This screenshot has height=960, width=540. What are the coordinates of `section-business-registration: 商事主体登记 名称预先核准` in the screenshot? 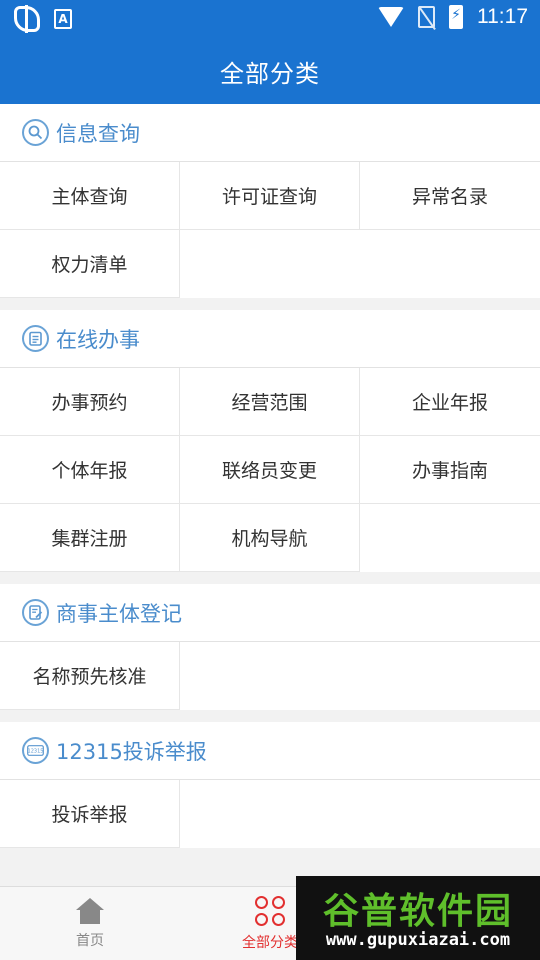 It's located at (270, 647).